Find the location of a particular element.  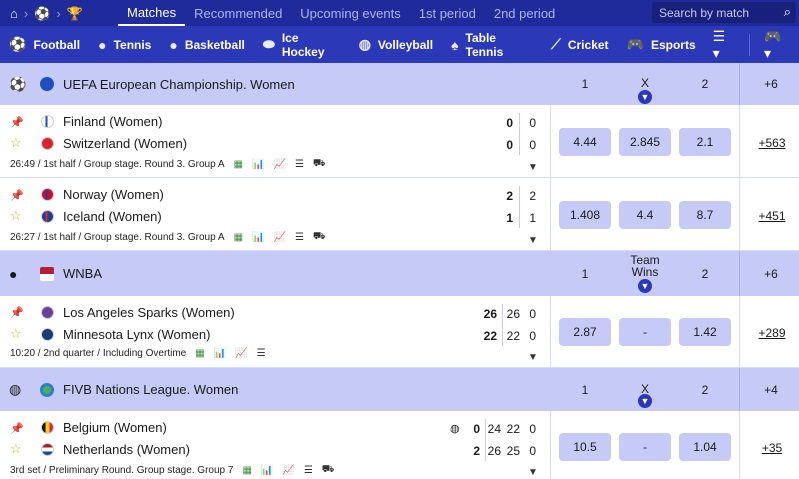

more-odds-link: +289 is located at coordinates (772, 333).